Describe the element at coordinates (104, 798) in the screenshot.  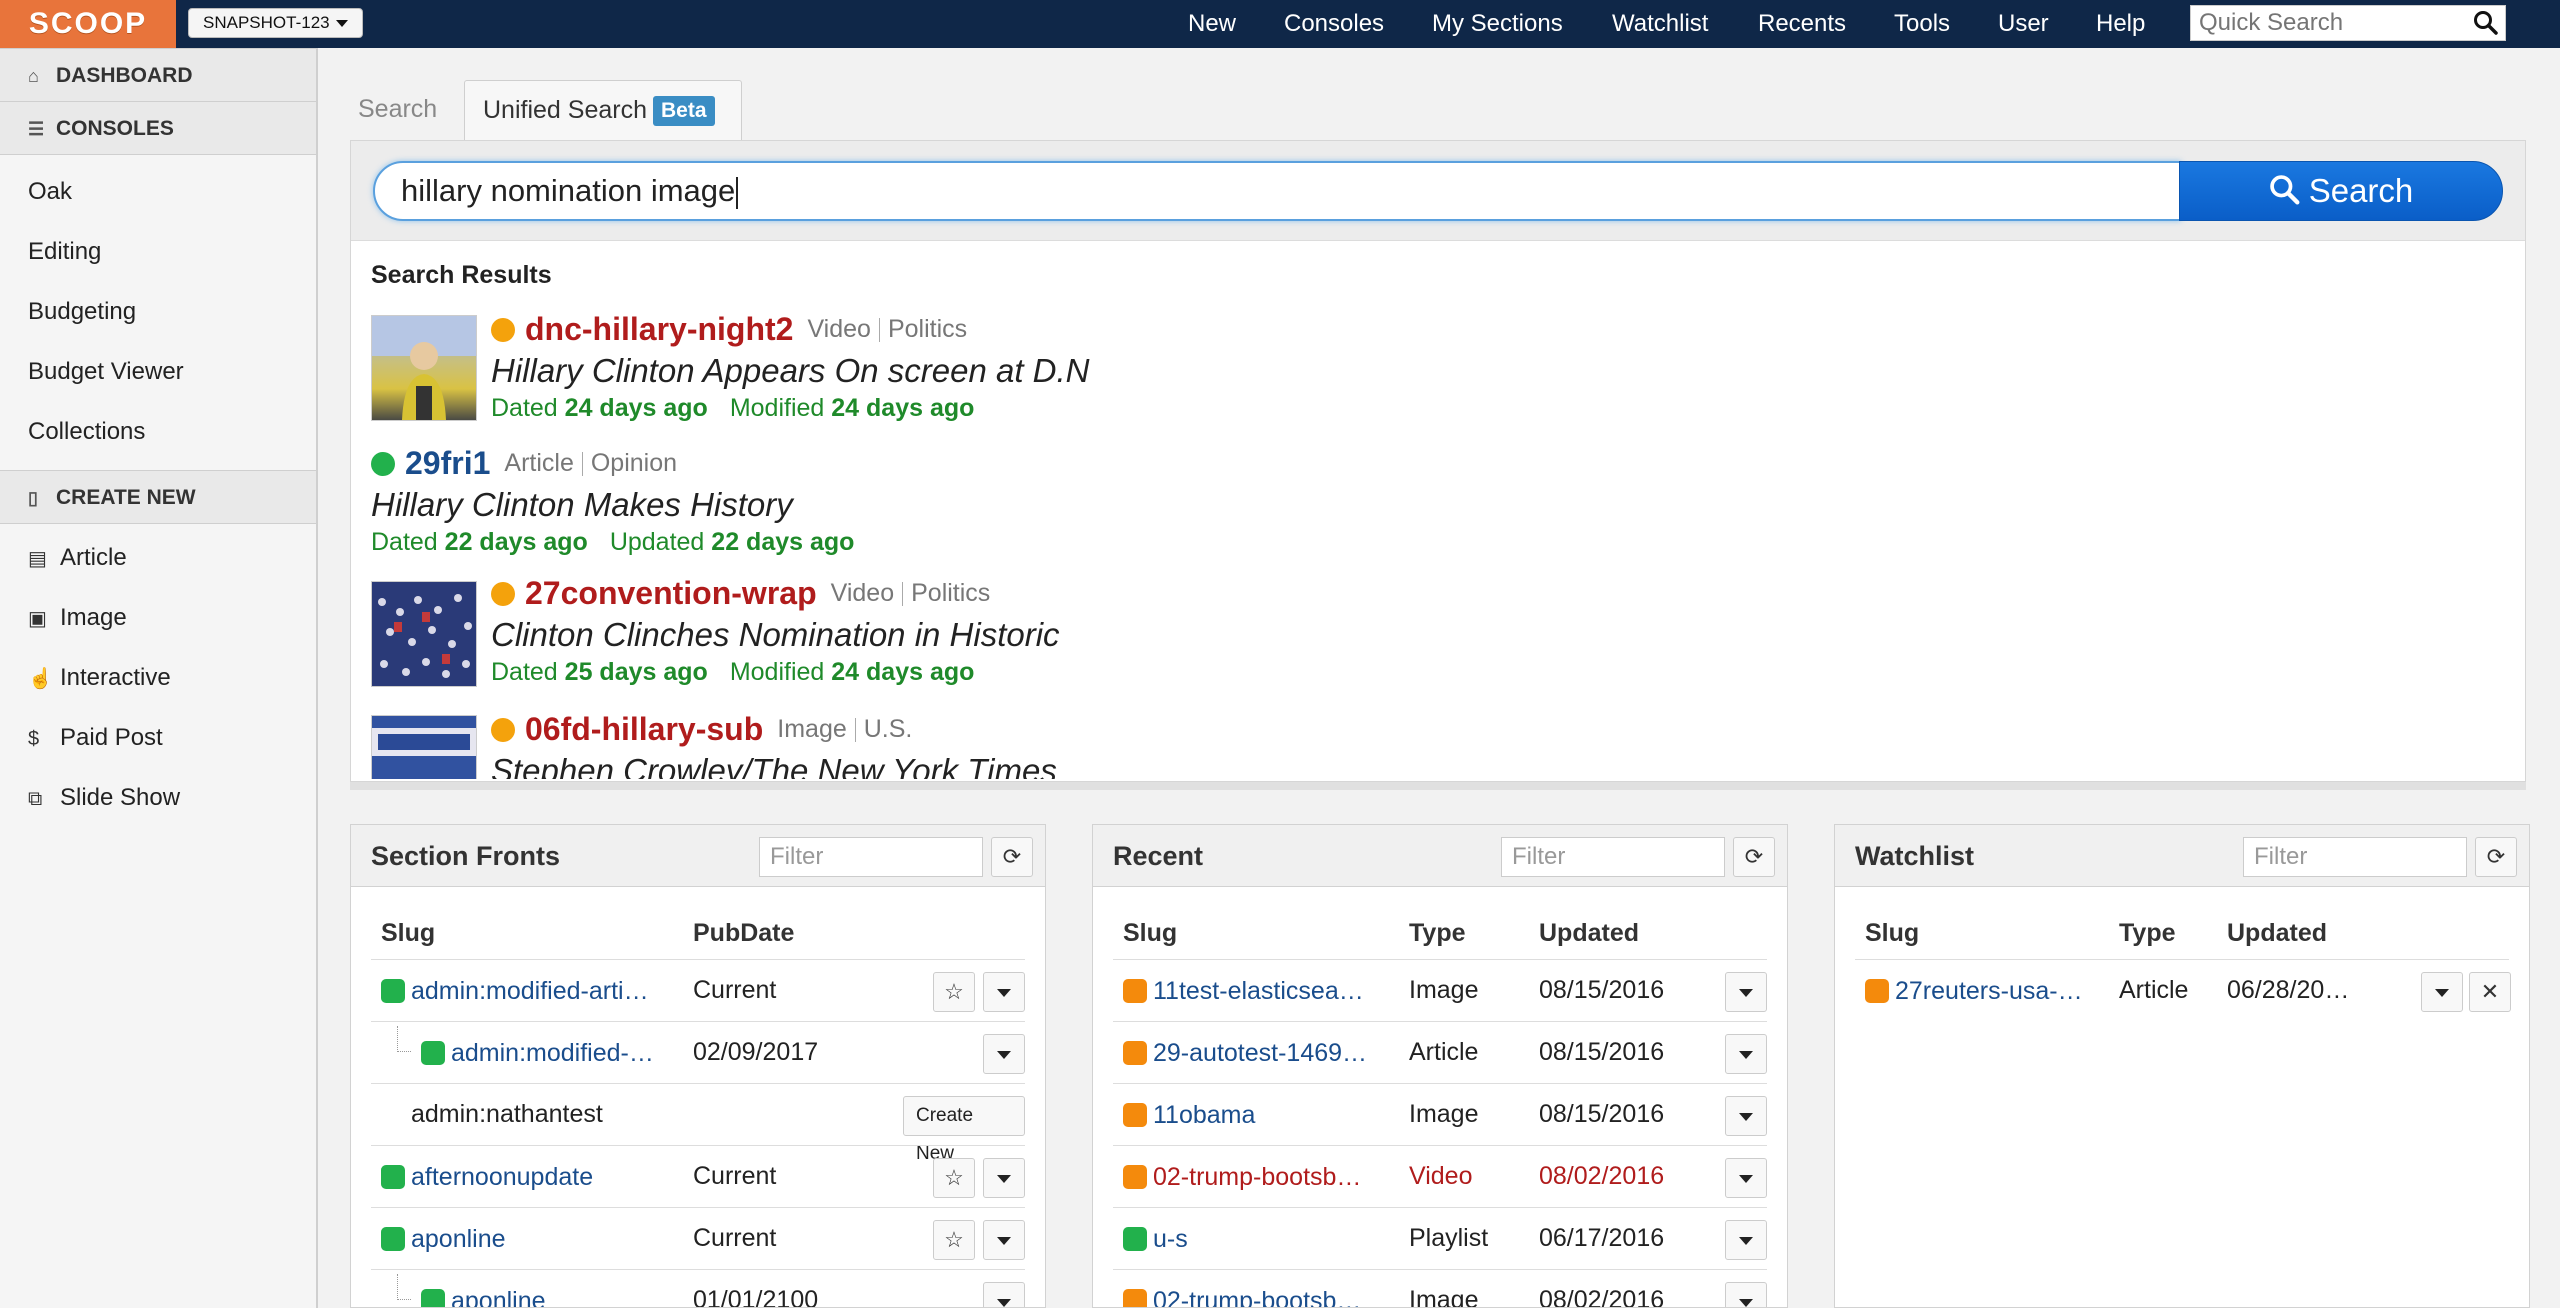
I see `sidebar-item-slide-show: ⧉ Slide Show` at that location.